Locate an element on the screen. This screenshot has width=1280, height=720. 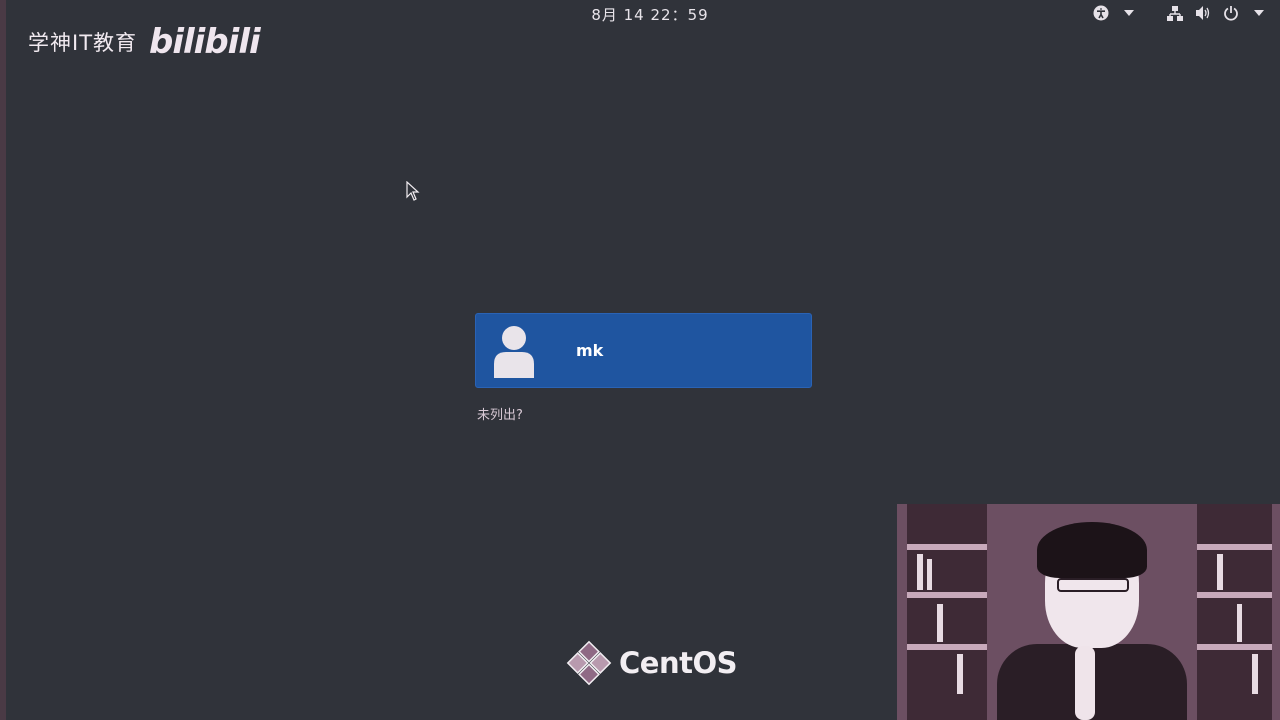
centos-logo: CentOS is located at coordinates (651, 663).